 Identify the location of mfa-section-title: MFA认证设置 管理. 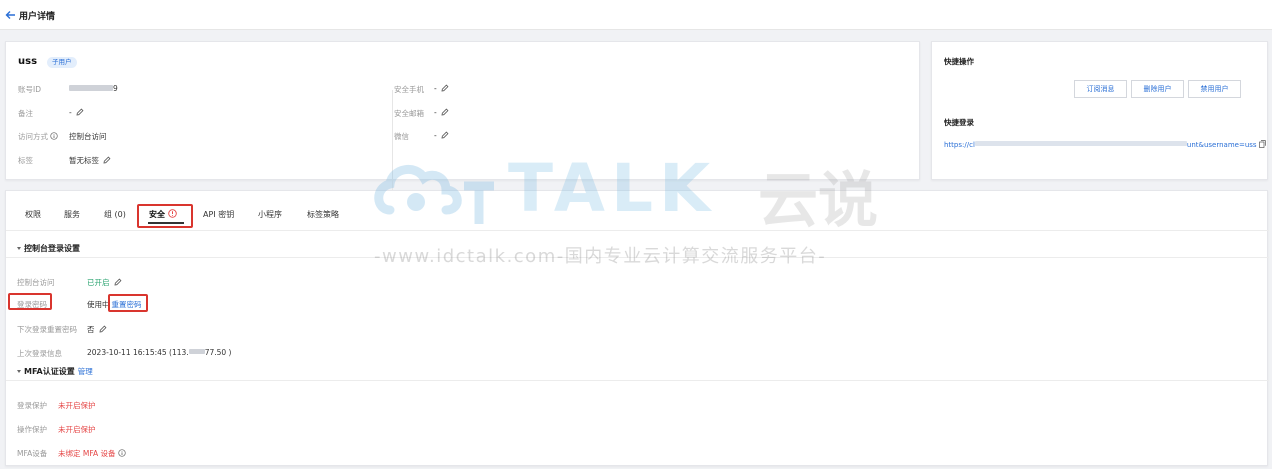
(55, 371).